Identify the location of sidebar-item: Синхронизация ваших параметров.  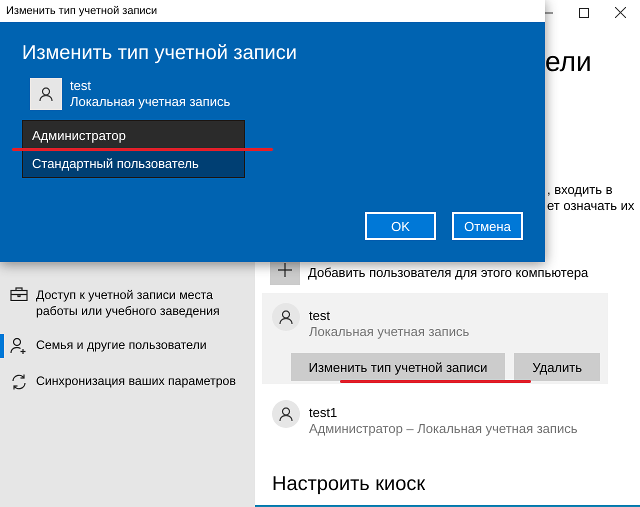
(127, 382).